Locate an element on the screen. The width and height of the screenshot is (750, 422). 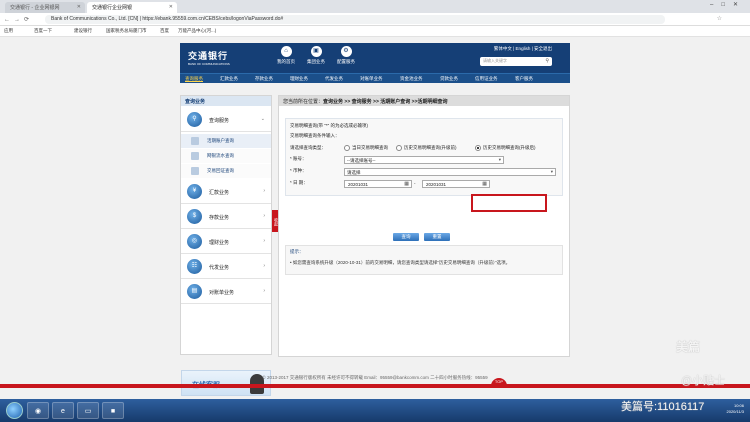
bookmarks-bar: 应用 百度一下 建设银行 国家税务总局厦门市 百度 万能产品中心(河...) is located at coordinates (375, 31).